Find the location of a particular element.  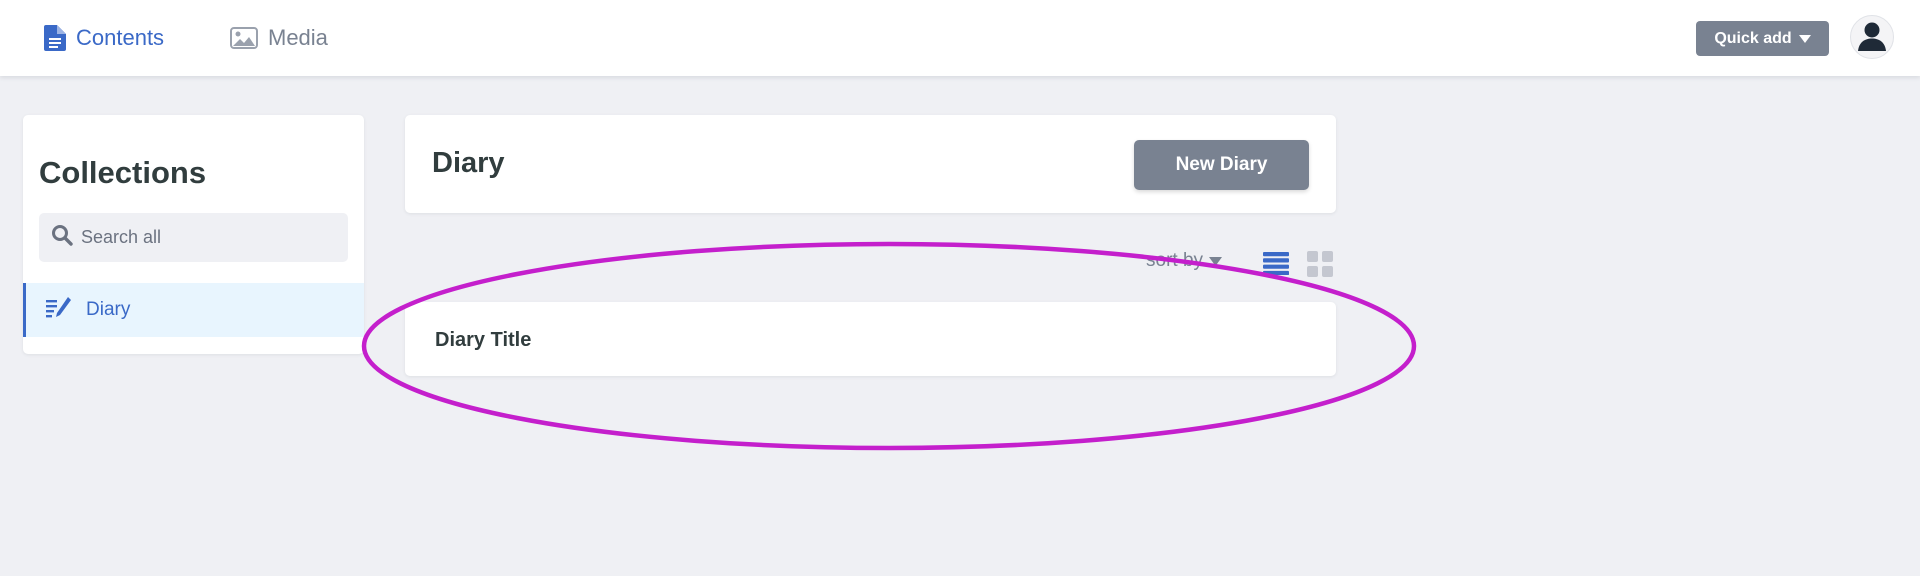

image-icon is located at coordinates (244, 38).